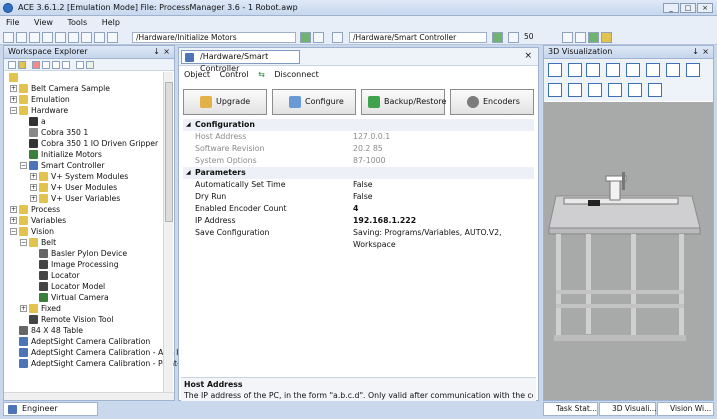  Describe the element at coordinates (83, 88) in the screenshot. I see `tree-node: + Belt Camera Sample` at that location.